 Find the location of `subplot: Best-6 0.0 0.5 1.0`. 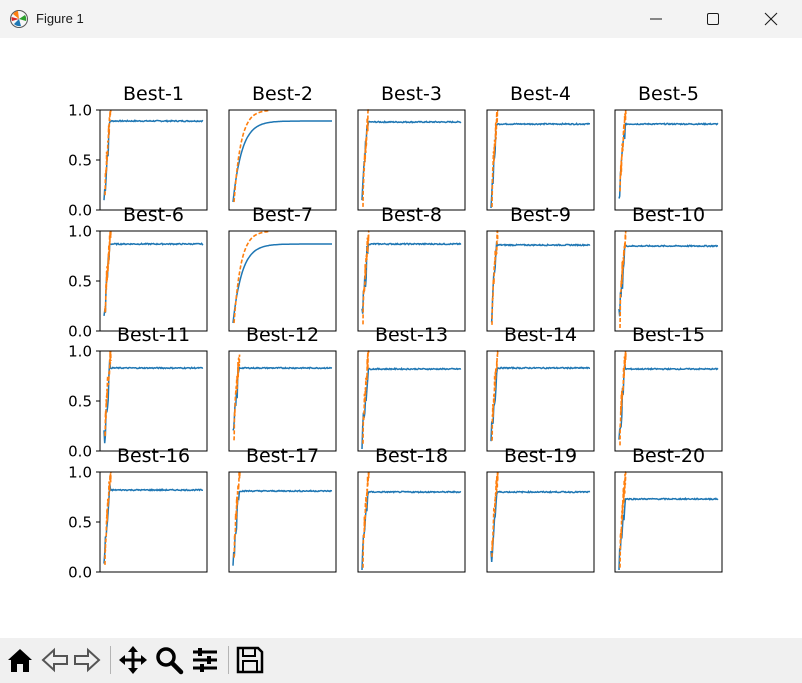

subplot: Best-6 0.0 0.5 1.0 is located at coordinates (138, 272).